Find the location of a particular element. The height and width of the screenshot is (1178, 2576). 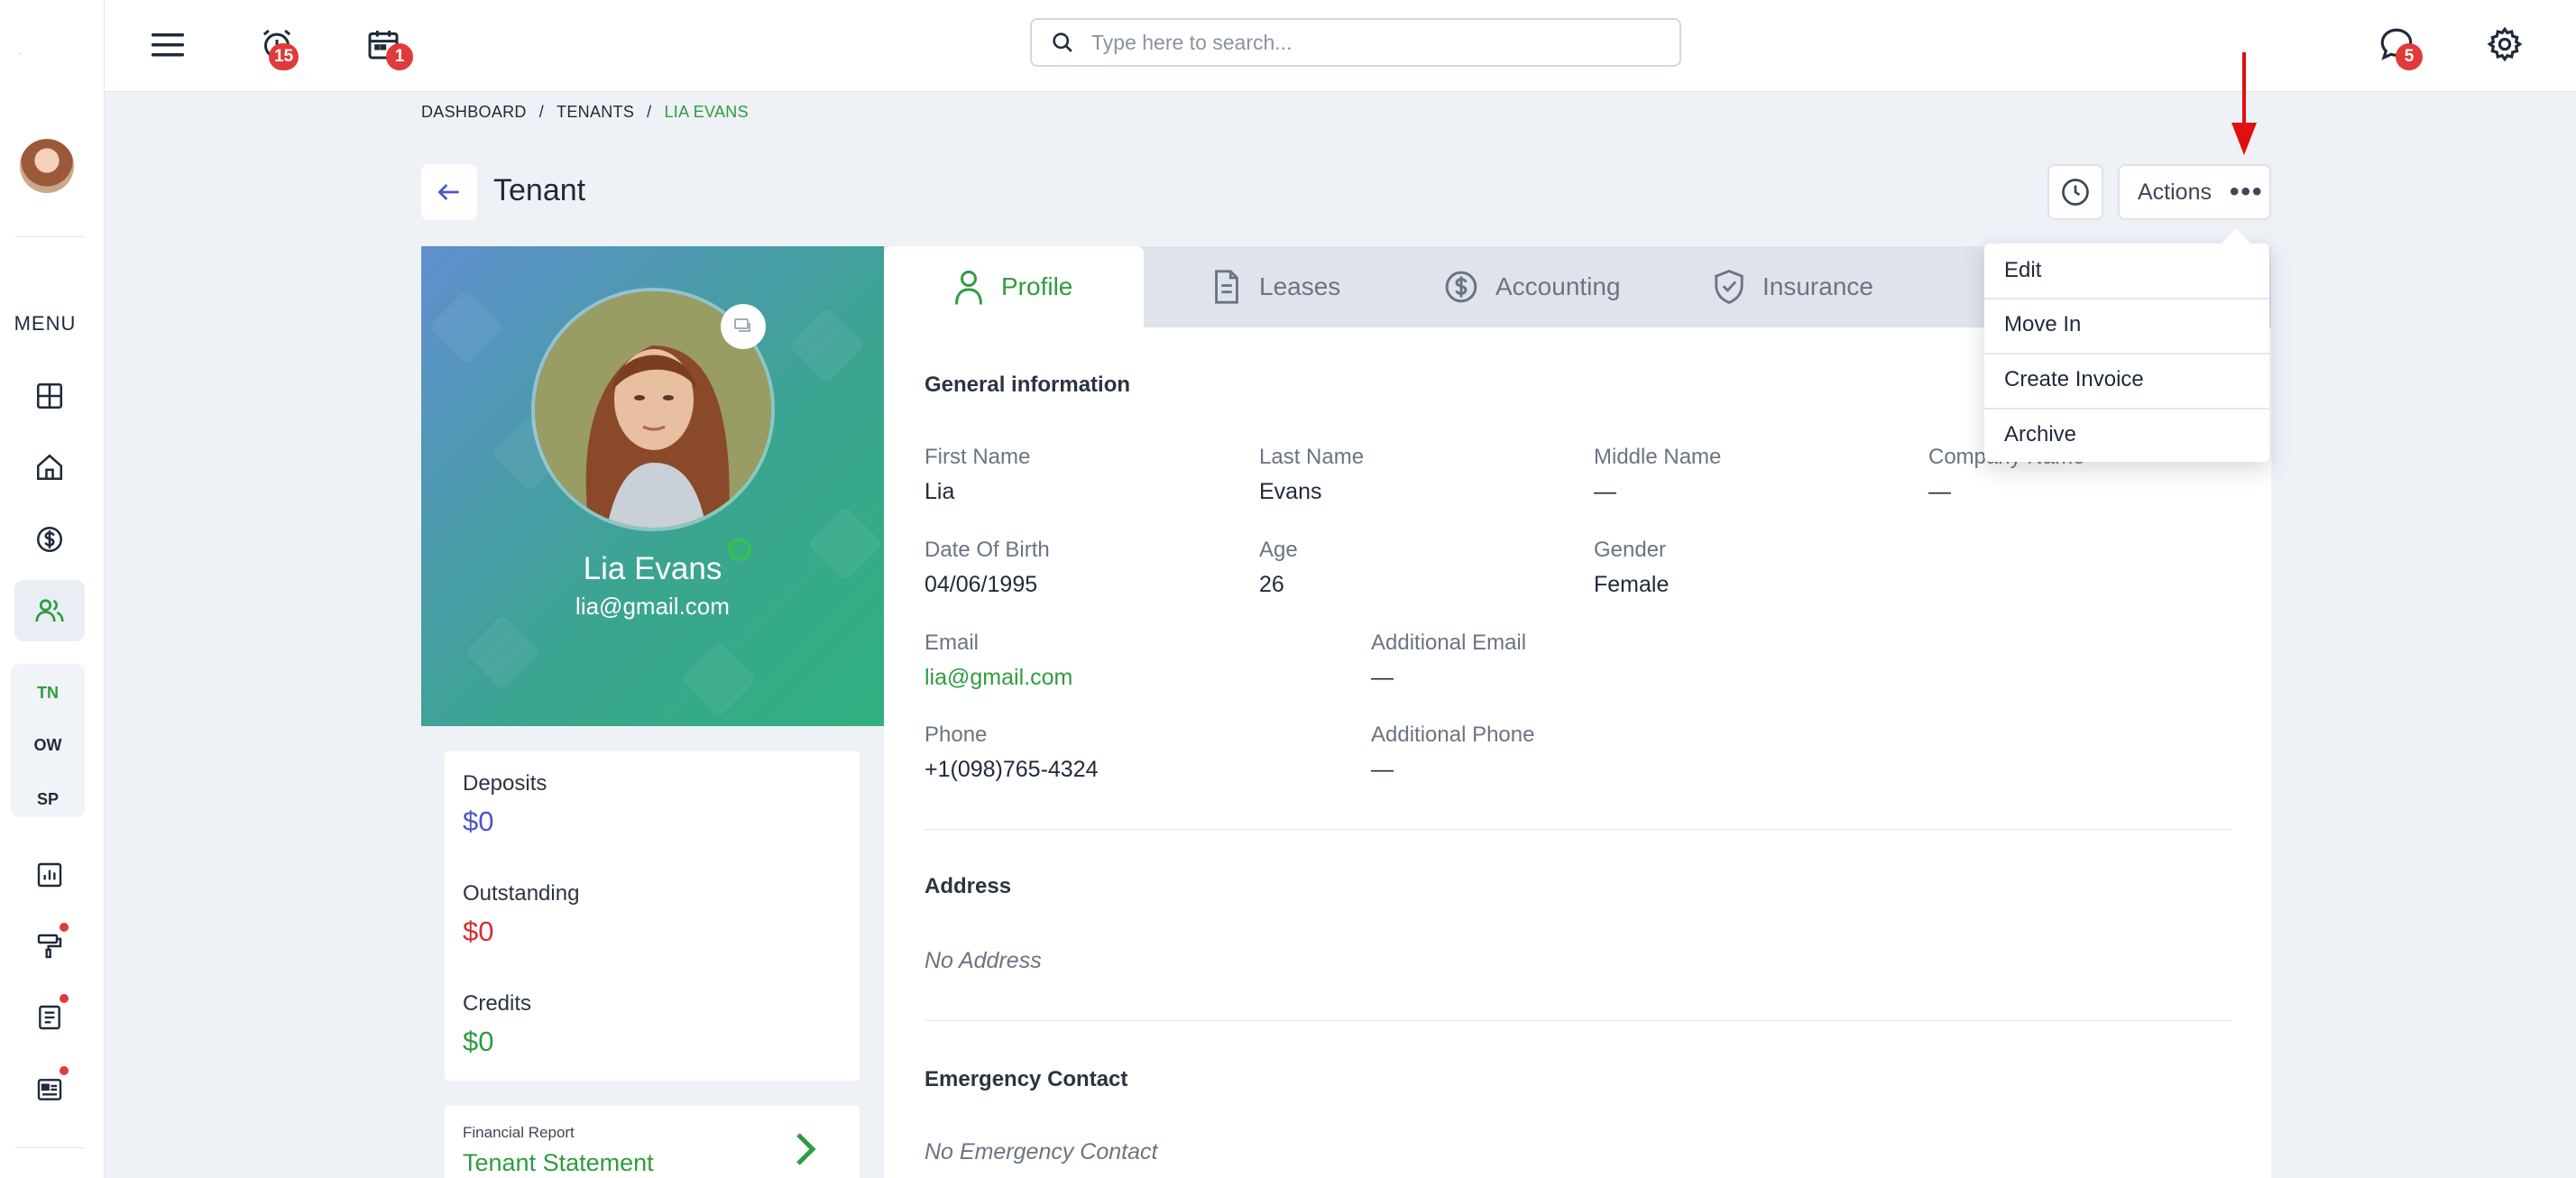

history-button is located at coordinates (2075, 192).